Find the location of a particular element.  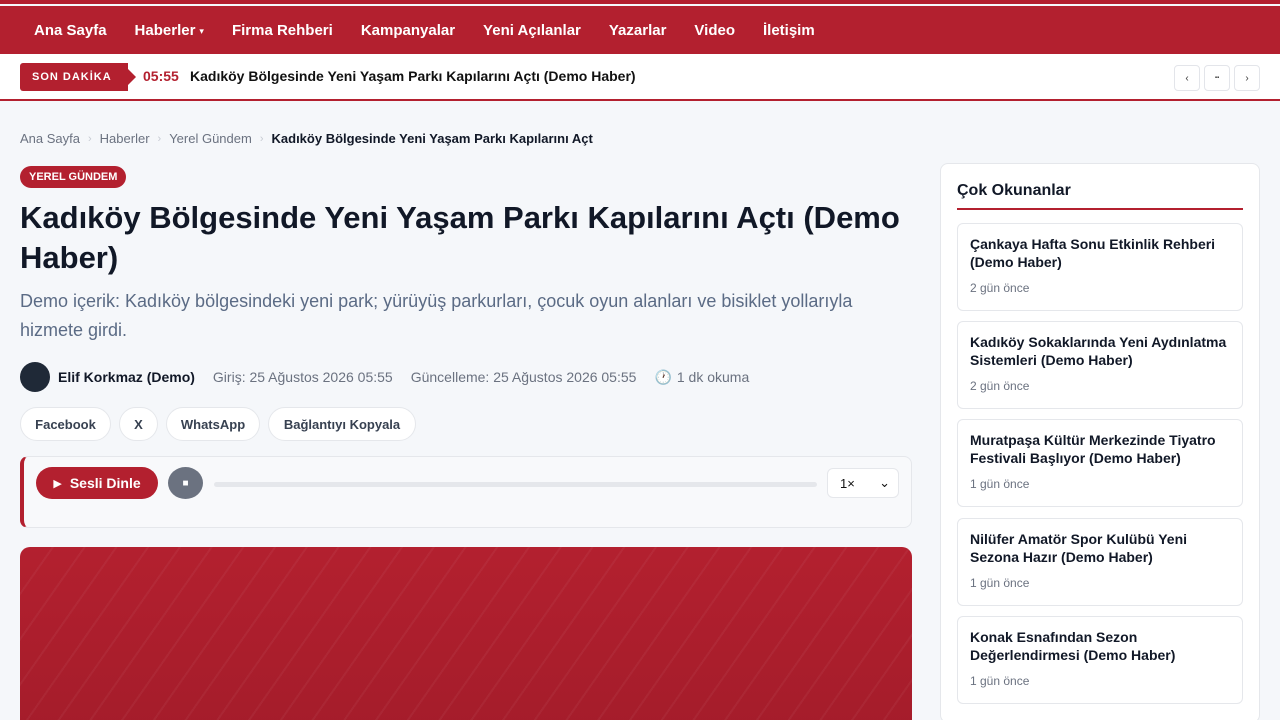

ticker-prev-button: ‹ is located at coordinates (1187, 78).